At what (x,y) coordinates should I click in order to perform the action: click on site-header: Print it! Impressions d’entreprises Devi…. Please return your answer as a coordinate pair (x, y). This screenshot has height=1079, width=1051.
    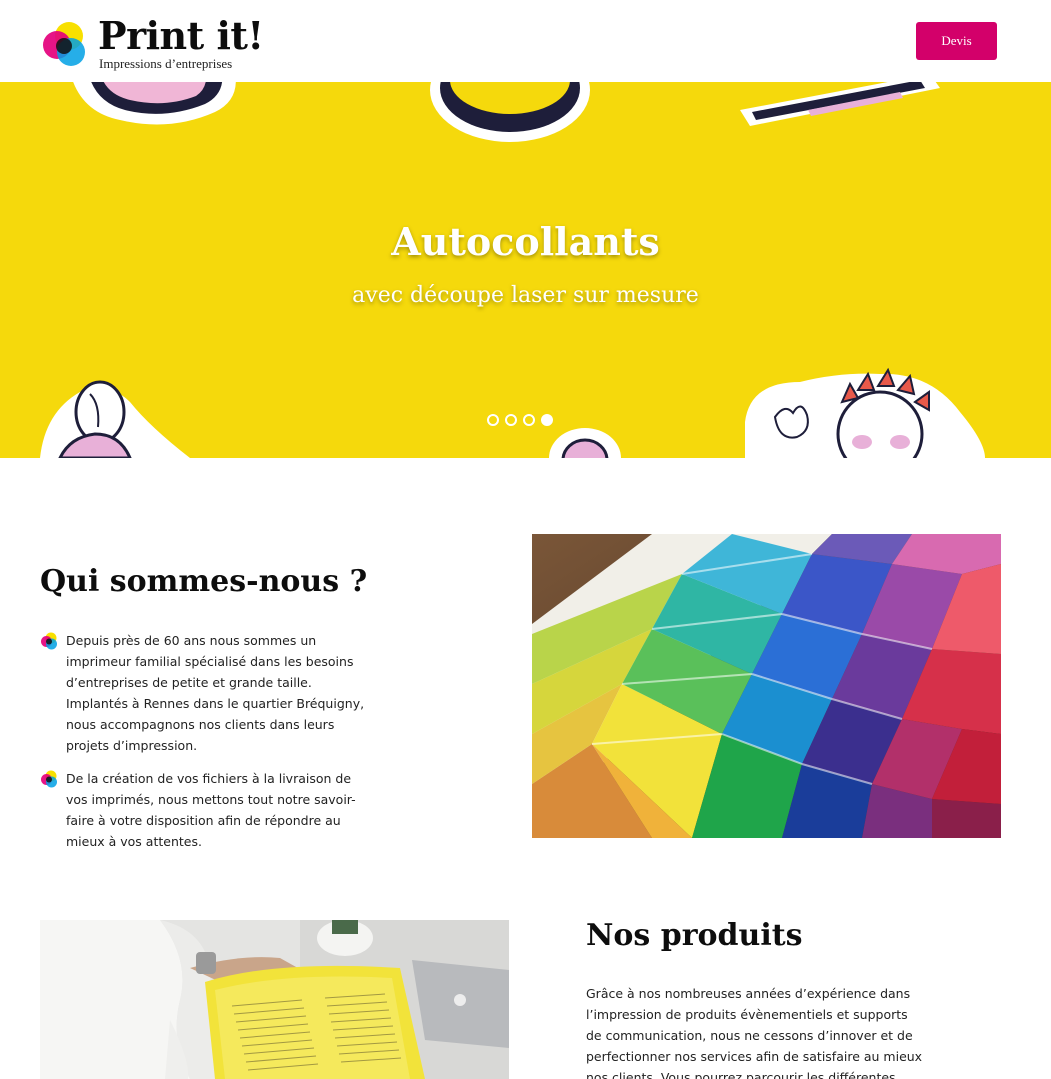
    Looking at the image, I should click on (525, 41).